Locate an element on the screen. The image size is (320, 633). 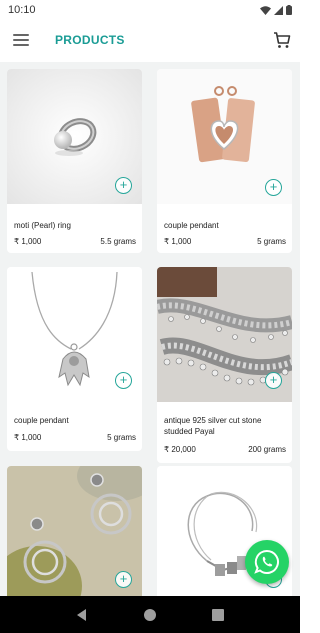
home-icon is located at coordinates (150, 615).